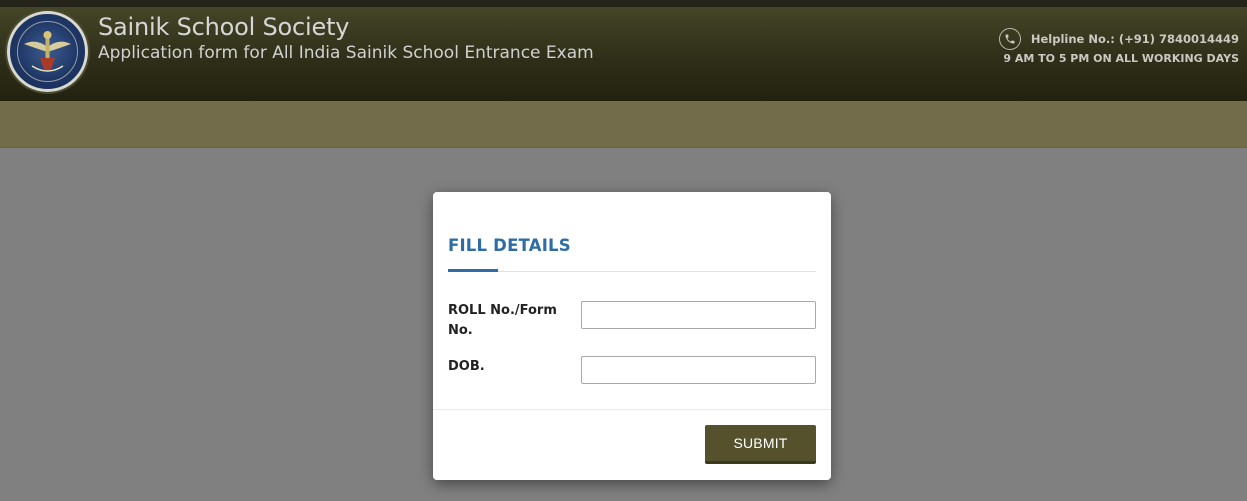 The image size is (1247, 501). Describe the element at coordinates (623, 3) in the screenshot. I see `top-strip` at that location.